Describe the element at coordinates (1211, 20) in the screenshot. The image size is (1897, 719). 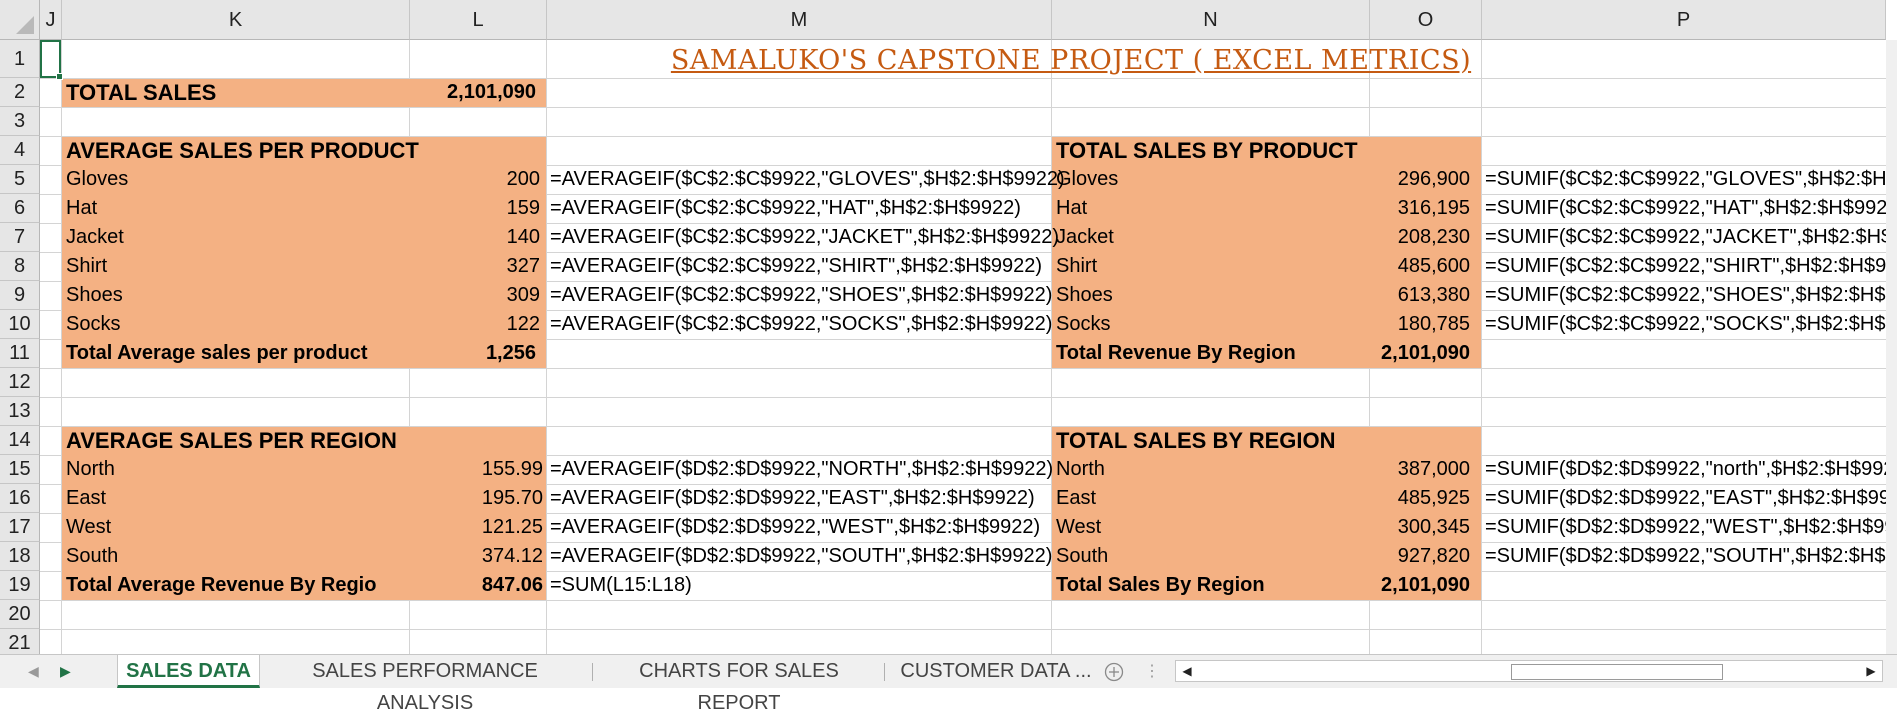
I see `column-header-n: N` at that location.